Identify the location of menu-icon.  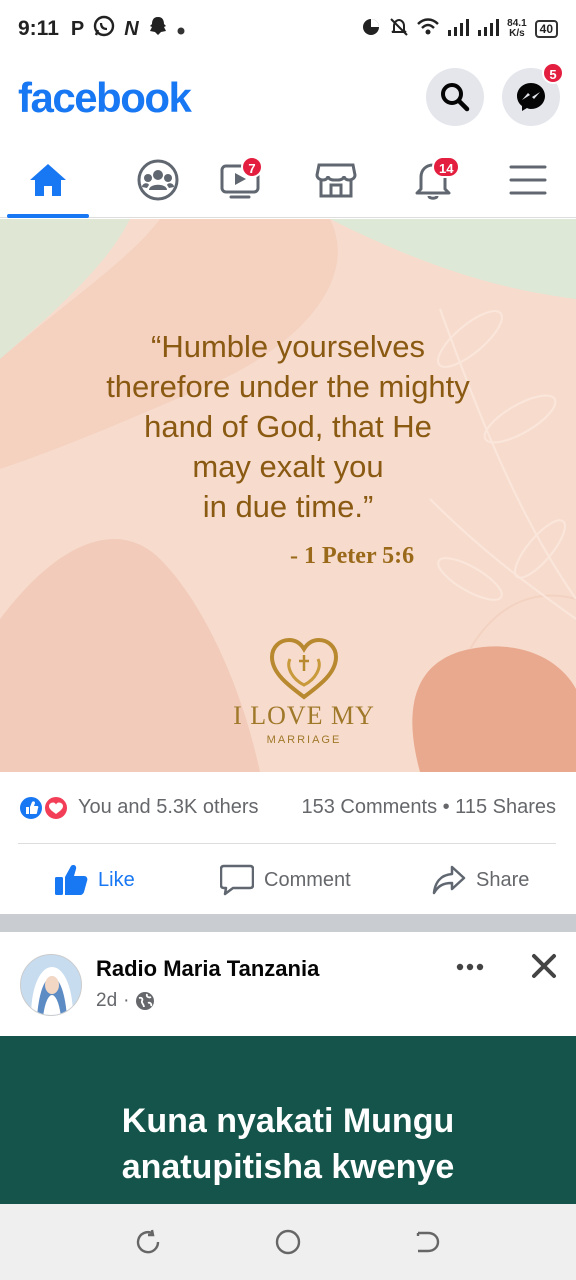
(528, 180).